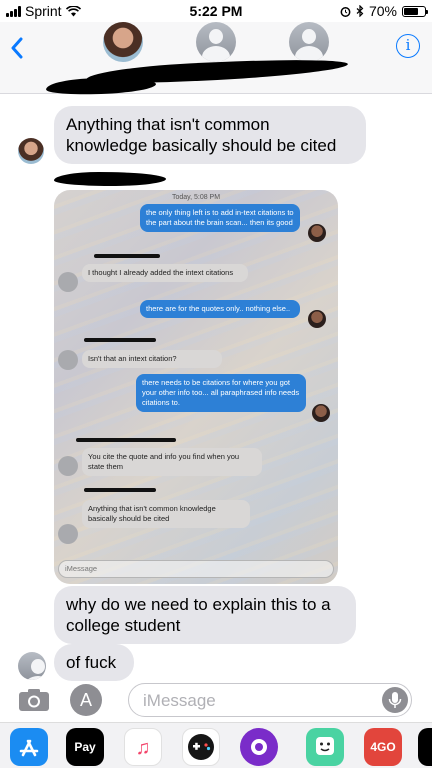 The width and height of the screenshot is (432, 768). I want to click on chevron-left-icon, so click(17, 48).